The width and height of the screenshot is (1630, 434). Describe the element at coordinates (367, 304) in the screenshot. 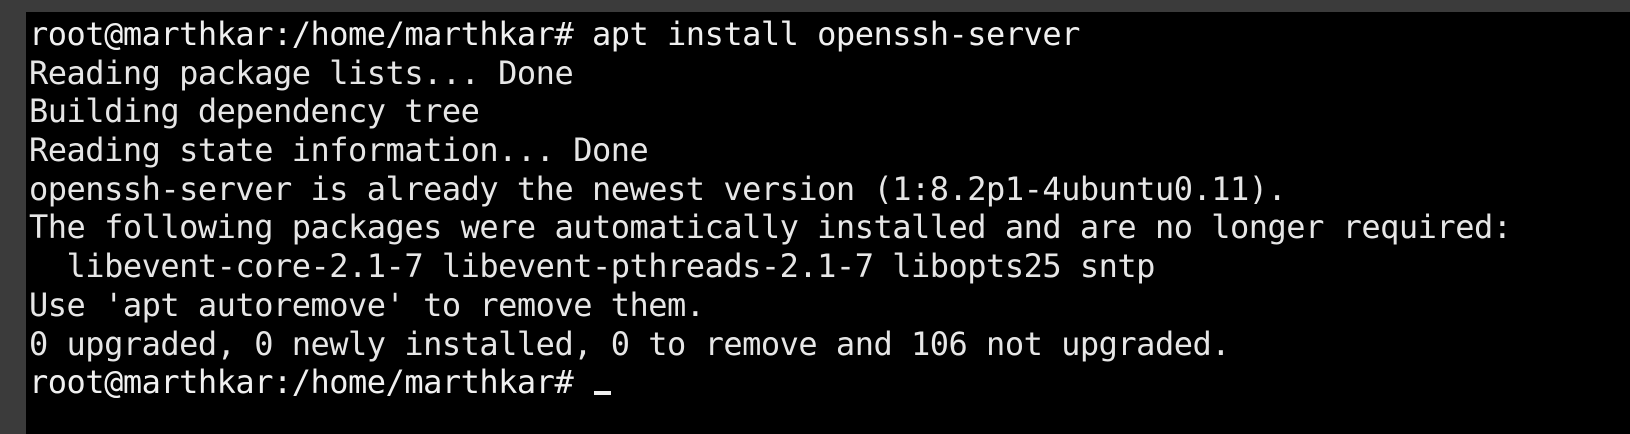

I see `output-line: Use 'apt autoremove' to remove them.` at that location.